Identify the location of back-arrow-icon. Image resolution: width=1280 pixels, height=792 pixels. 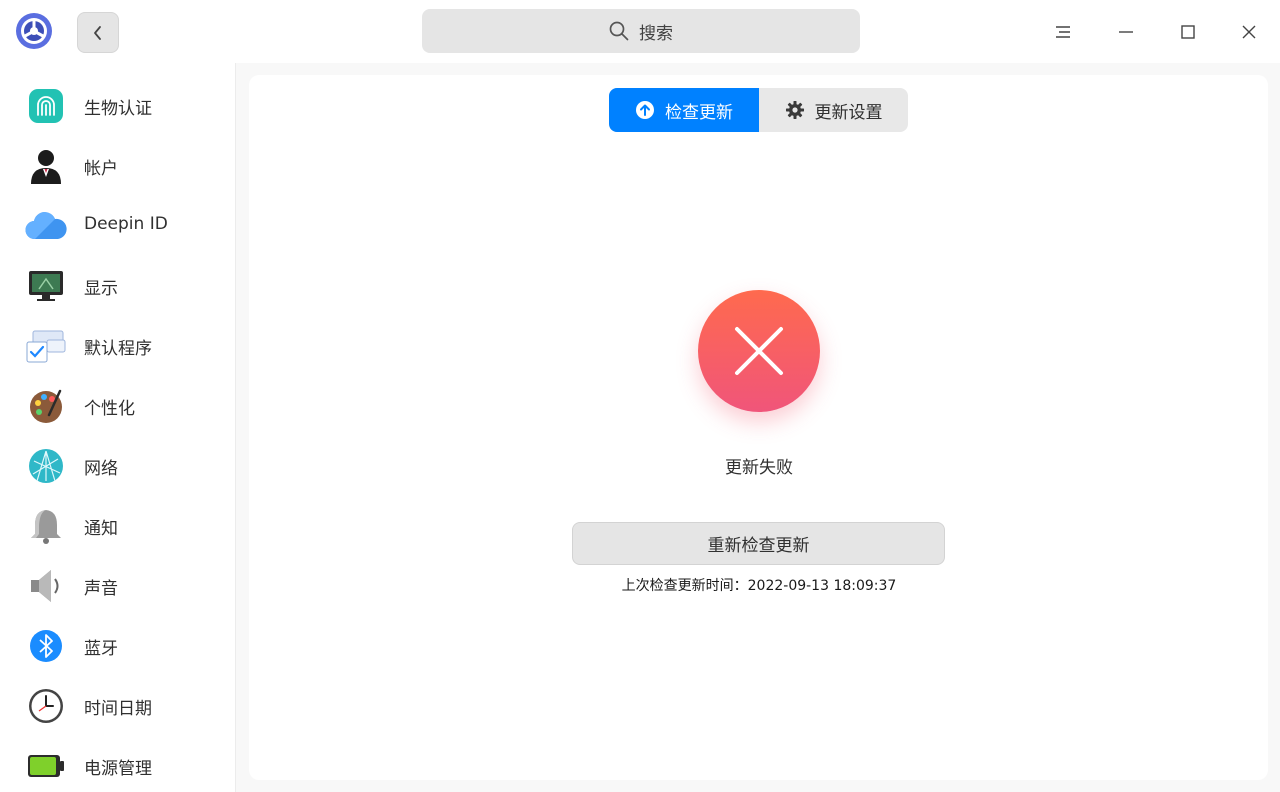
(97, 32).